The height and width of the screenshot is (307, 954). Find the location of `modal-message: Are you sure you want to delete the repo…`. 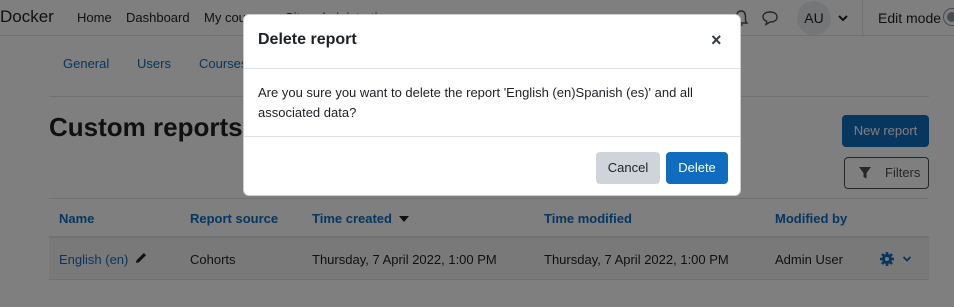

modal-message: Are you sure you want to delete the repo… is located at coordinates (475, 102).